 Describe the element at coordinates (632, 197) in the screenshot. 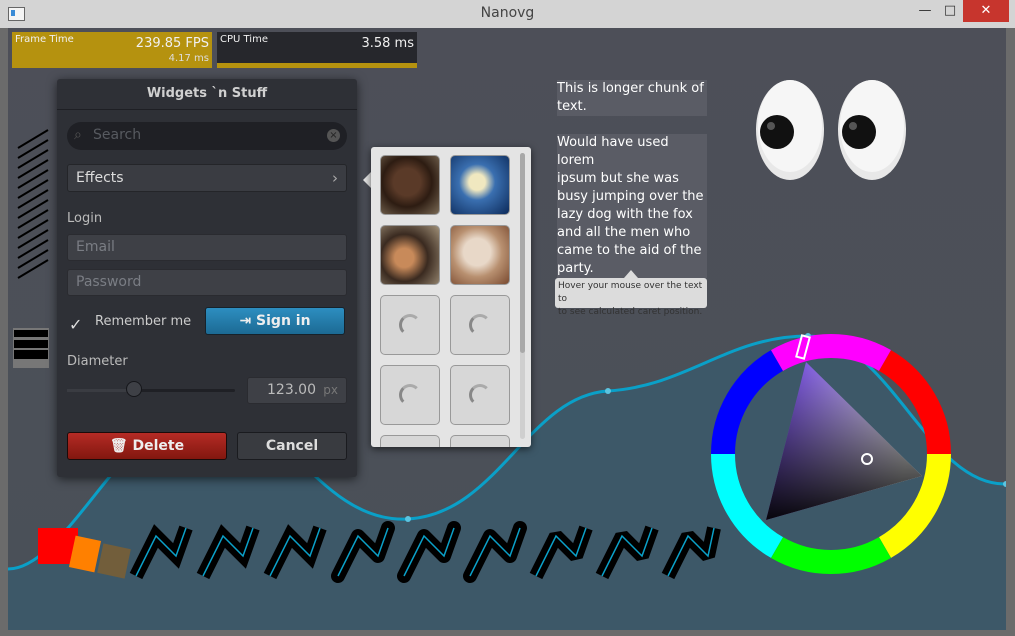

I see `paragraph-line: busy jumping over the` at that location.